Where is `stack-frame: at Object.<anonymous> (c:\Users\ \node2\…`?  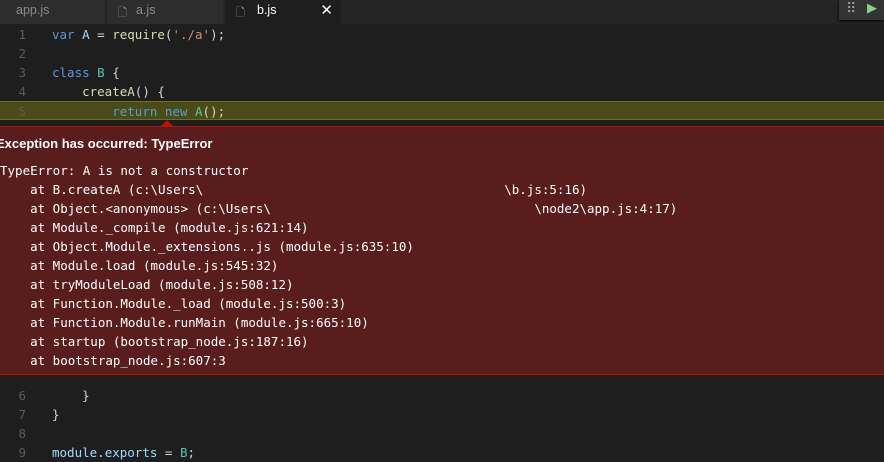
stack-frame: at Object.<anonymous> (c:\Users\ \node2\… is located at coordinates (339, 208).